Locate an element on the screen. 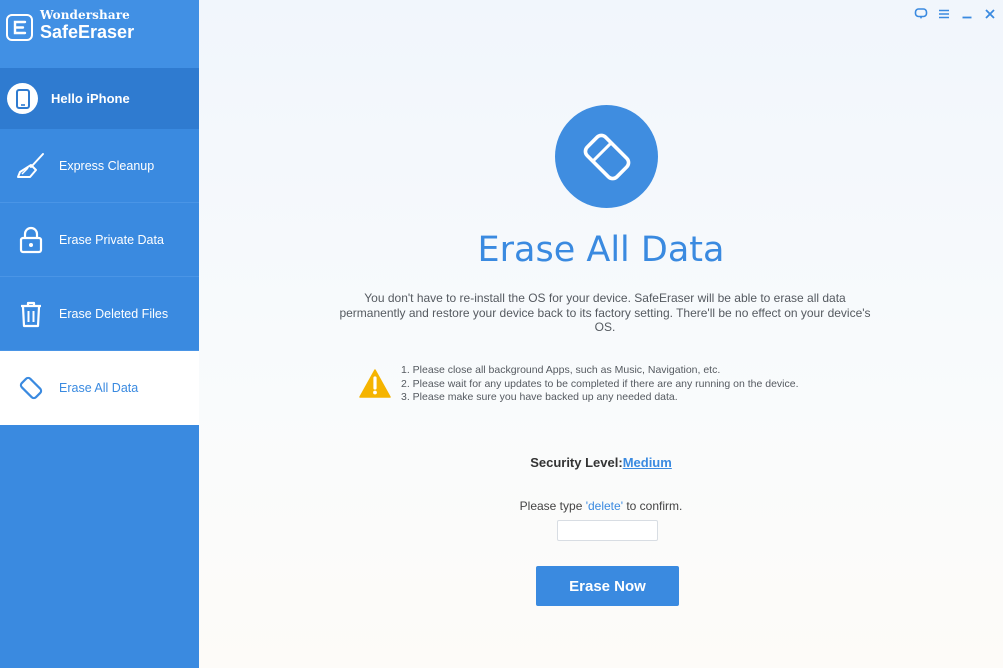  sidebar-item-erase-deleted-files: Erase Deleted Files is located at coordinates (99, 314).